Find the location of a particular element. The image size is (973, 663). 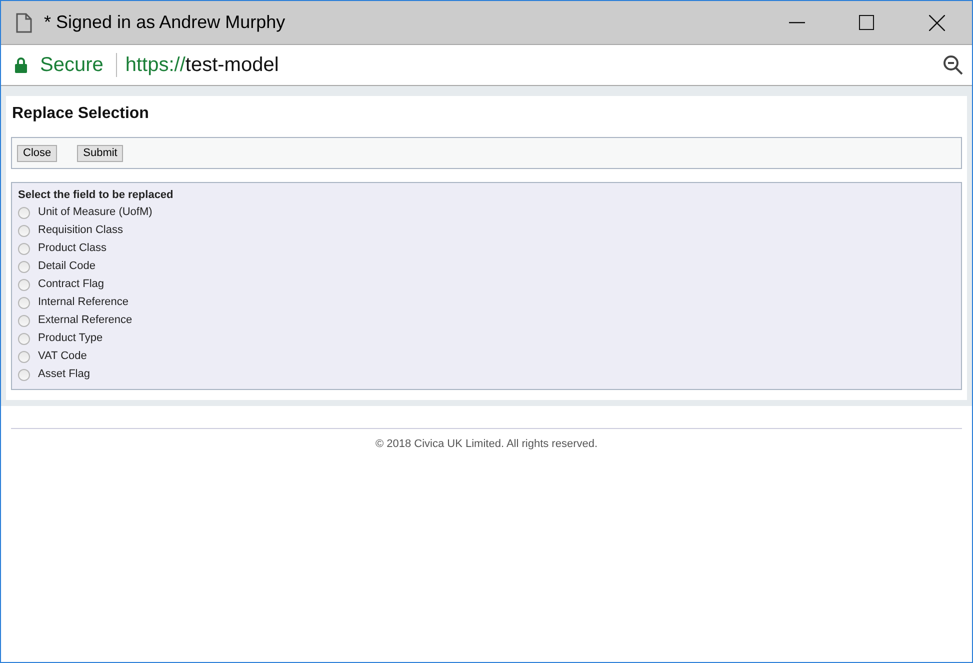

zoom-out-icon is located at coordinates (953, 65).